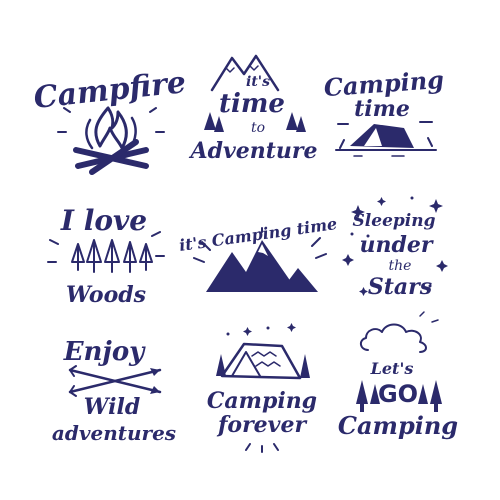 Image resolution: width=500 pixels, height=500 pixels. I want to click on badge-adventure-line-4: Adventure, so click(253, 151).